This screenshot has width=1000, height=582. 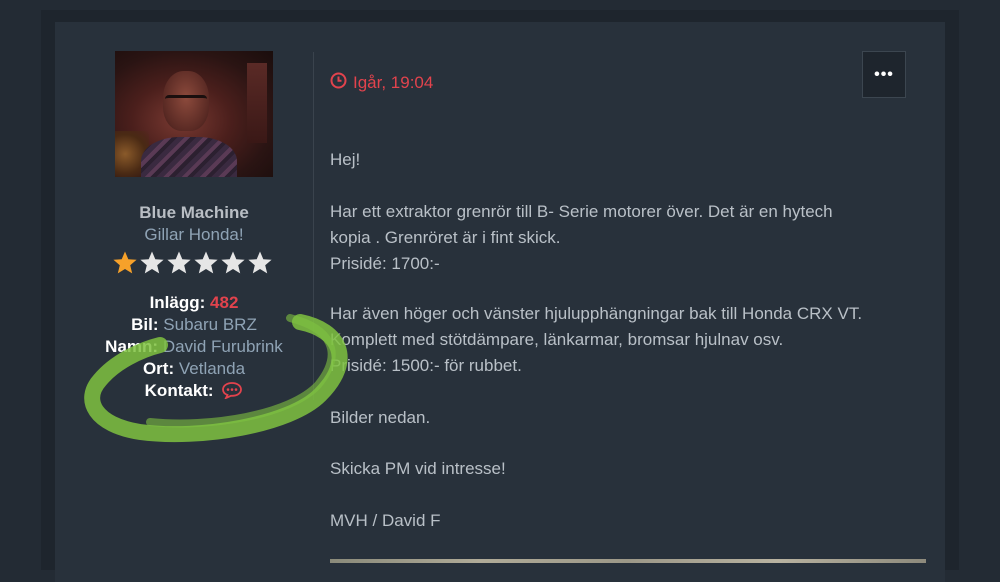 What do you see at coordinates (212, 368) in the screenshot?
I see `location-value: Vetlanda` at bounding box center [212, 368].